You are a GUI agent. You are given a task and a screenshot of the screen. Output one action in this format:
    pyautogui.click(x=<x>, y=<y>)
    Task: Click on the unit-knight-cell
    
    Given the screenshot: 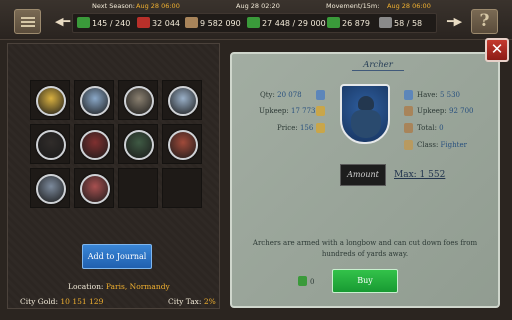 What is the action you would take?
    pyautogui.click(x=182, y=100)
    